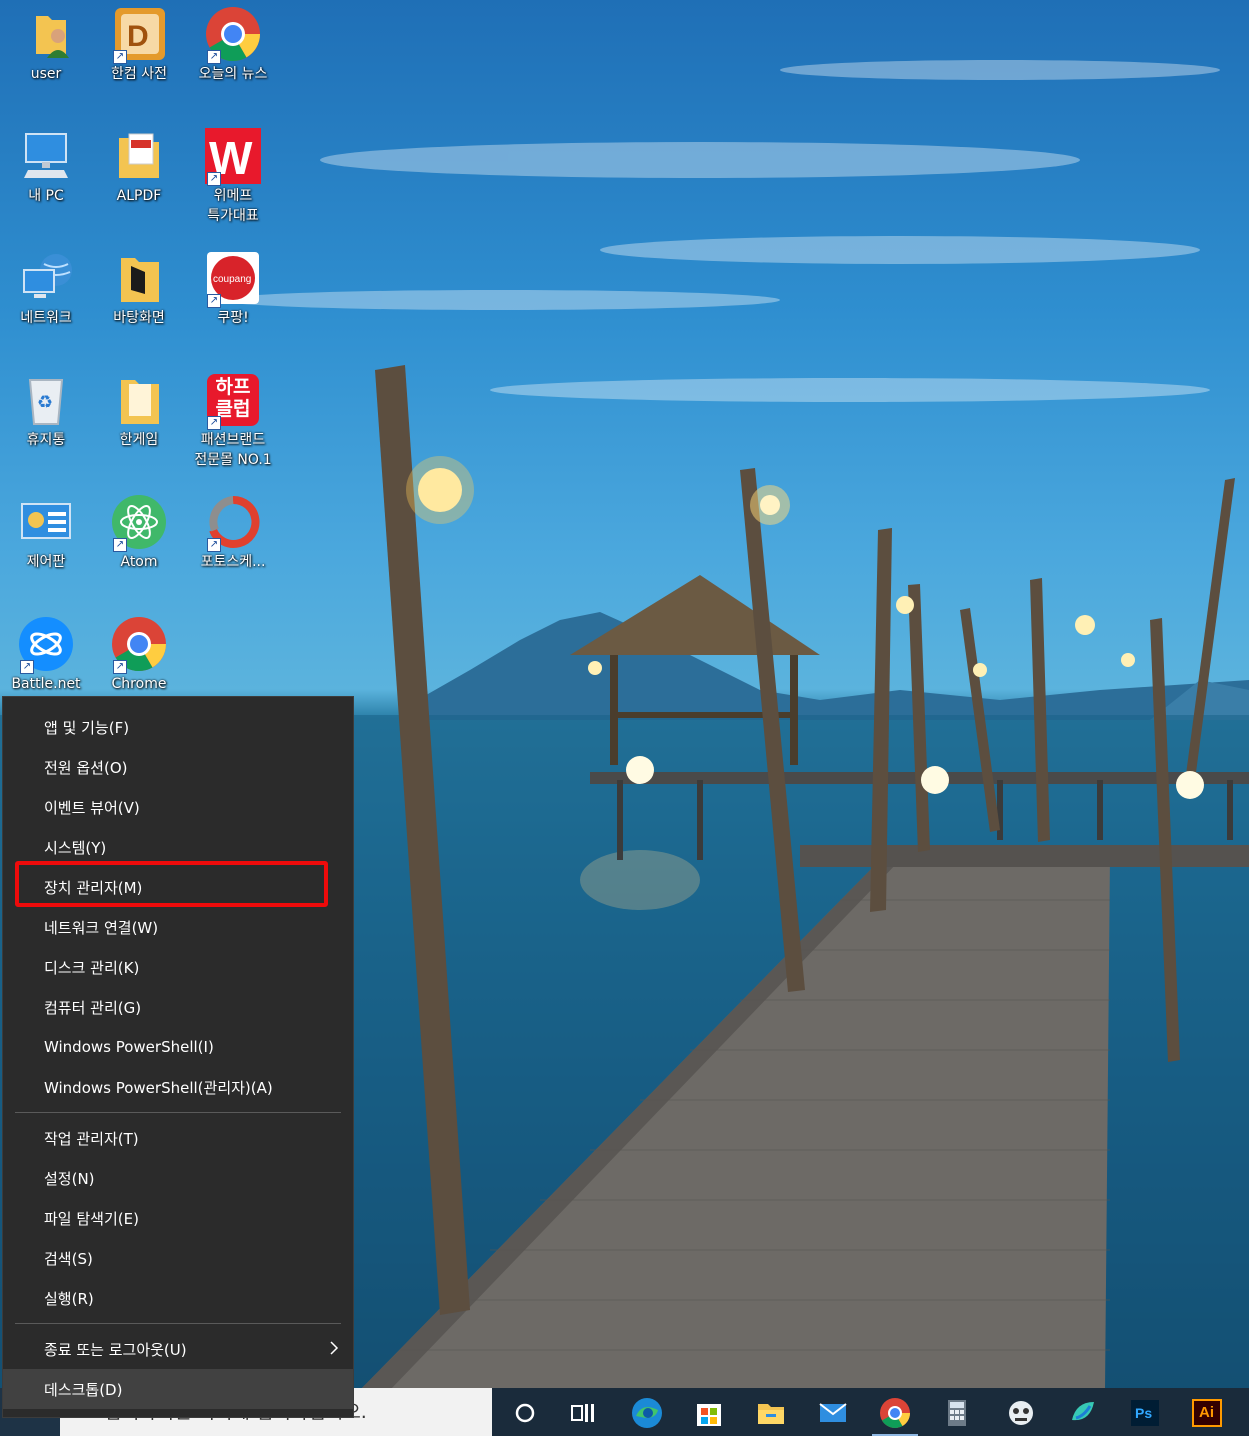  Describe the element at coordinates (101, 927) in the screenshot. I see `menu-item-label: 네트워크 연결(W)` at that location.